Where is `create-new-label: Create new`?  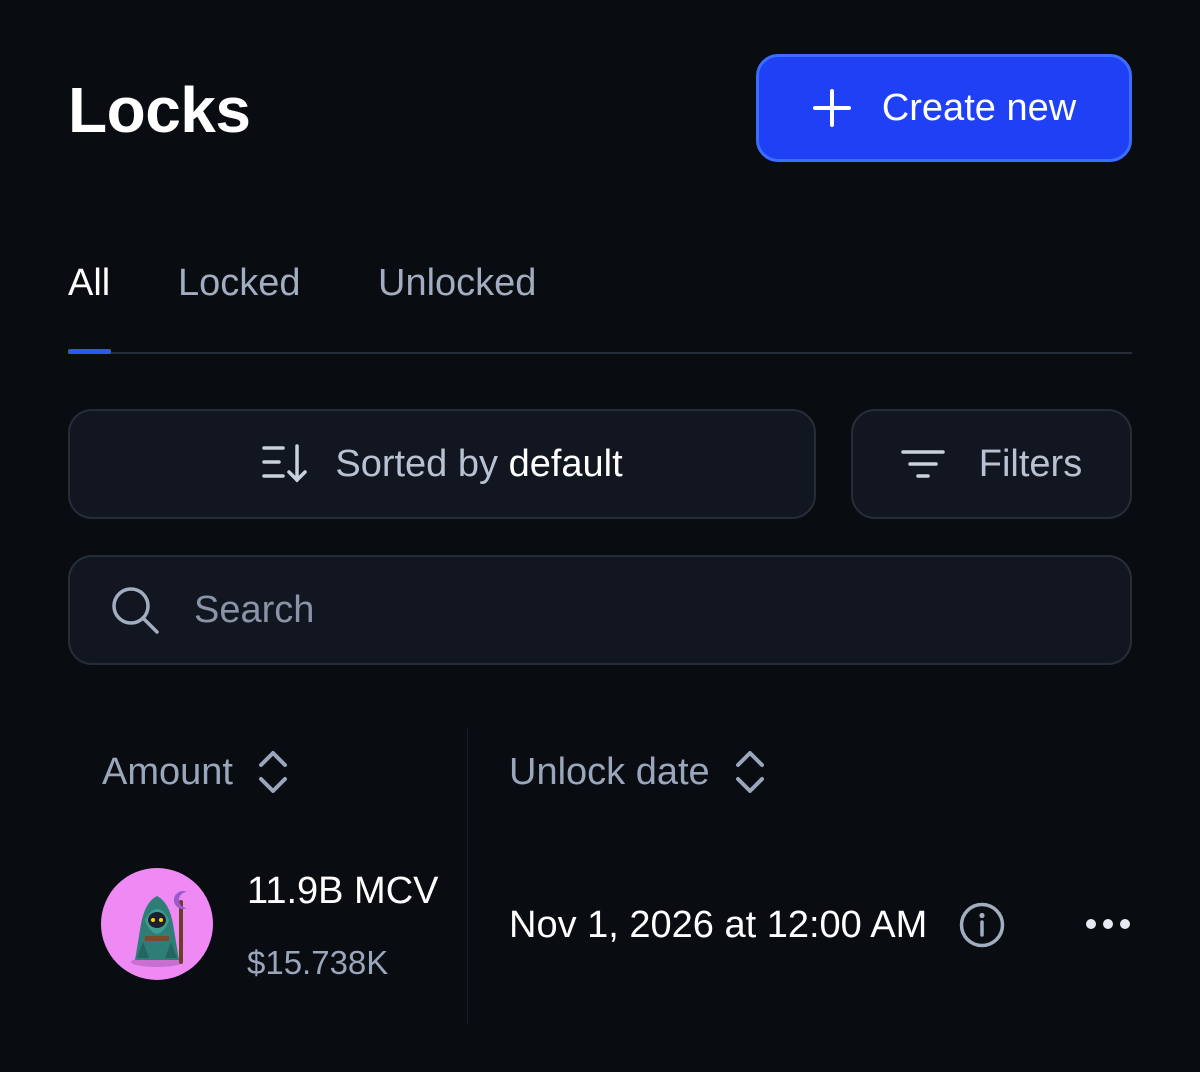 create-new-label: Create new is located at coordinates (979, 107).